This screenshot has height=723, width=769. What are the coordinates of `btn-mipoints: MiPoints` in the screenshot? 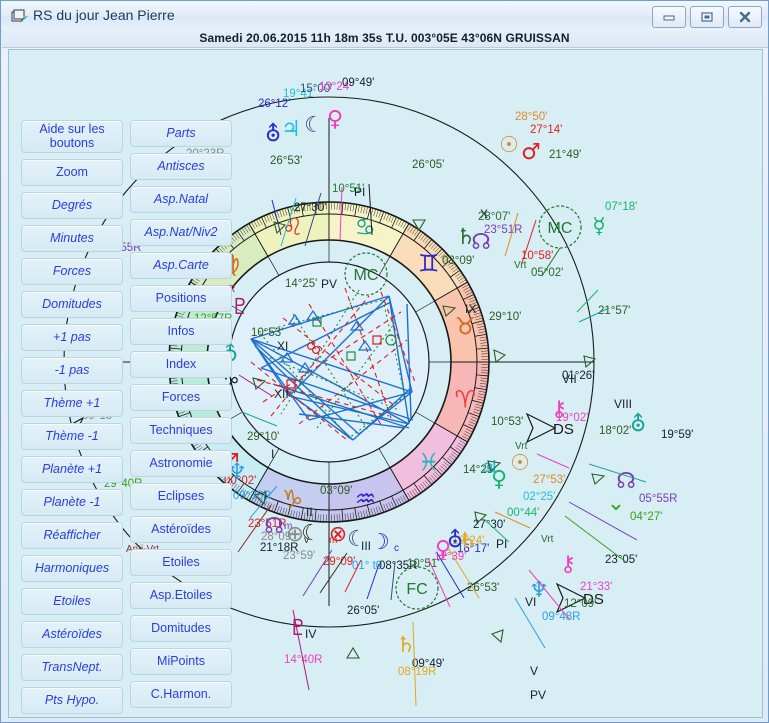 It's located at (181, 661).